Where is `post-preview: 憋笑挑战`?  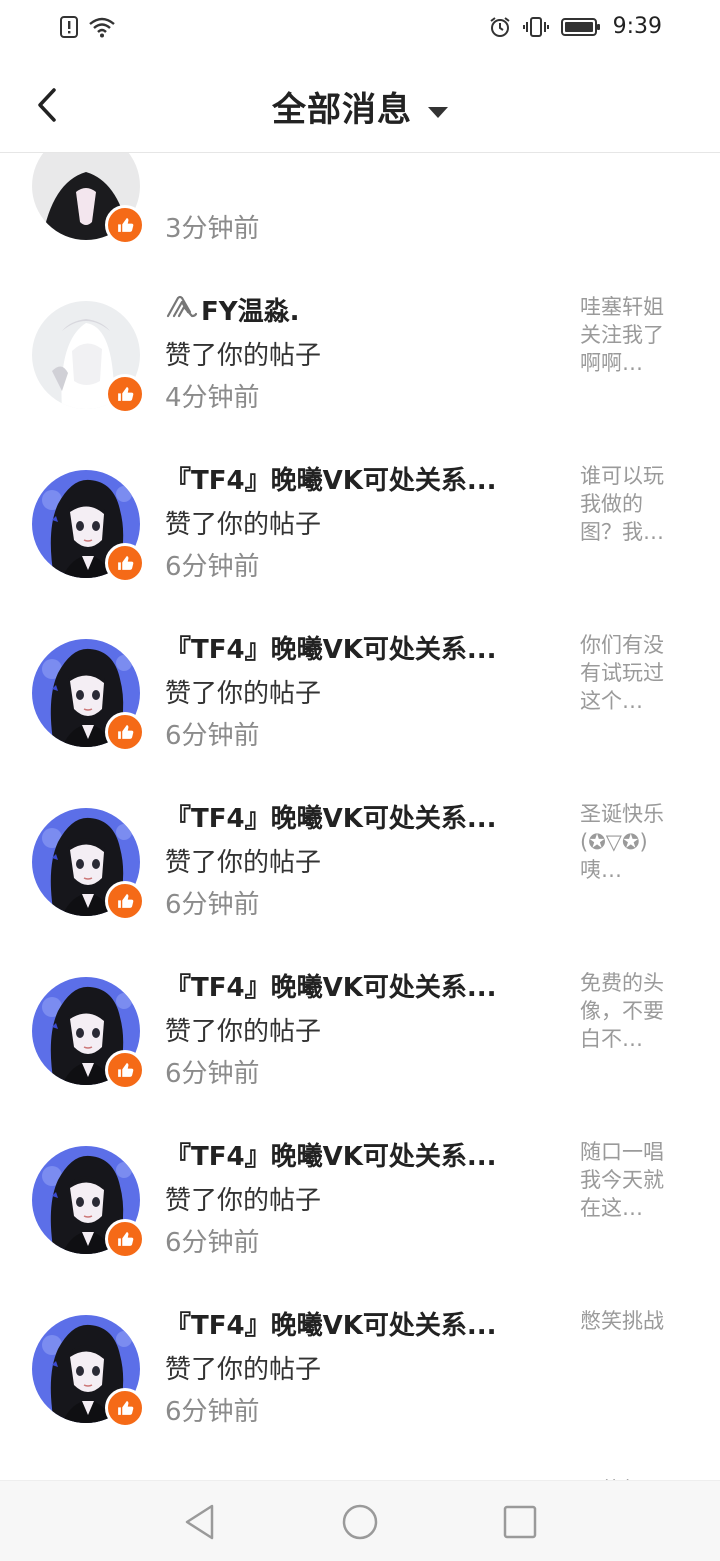 post-preview: 憋笑挑战 is located at coordinates (630, 1321).